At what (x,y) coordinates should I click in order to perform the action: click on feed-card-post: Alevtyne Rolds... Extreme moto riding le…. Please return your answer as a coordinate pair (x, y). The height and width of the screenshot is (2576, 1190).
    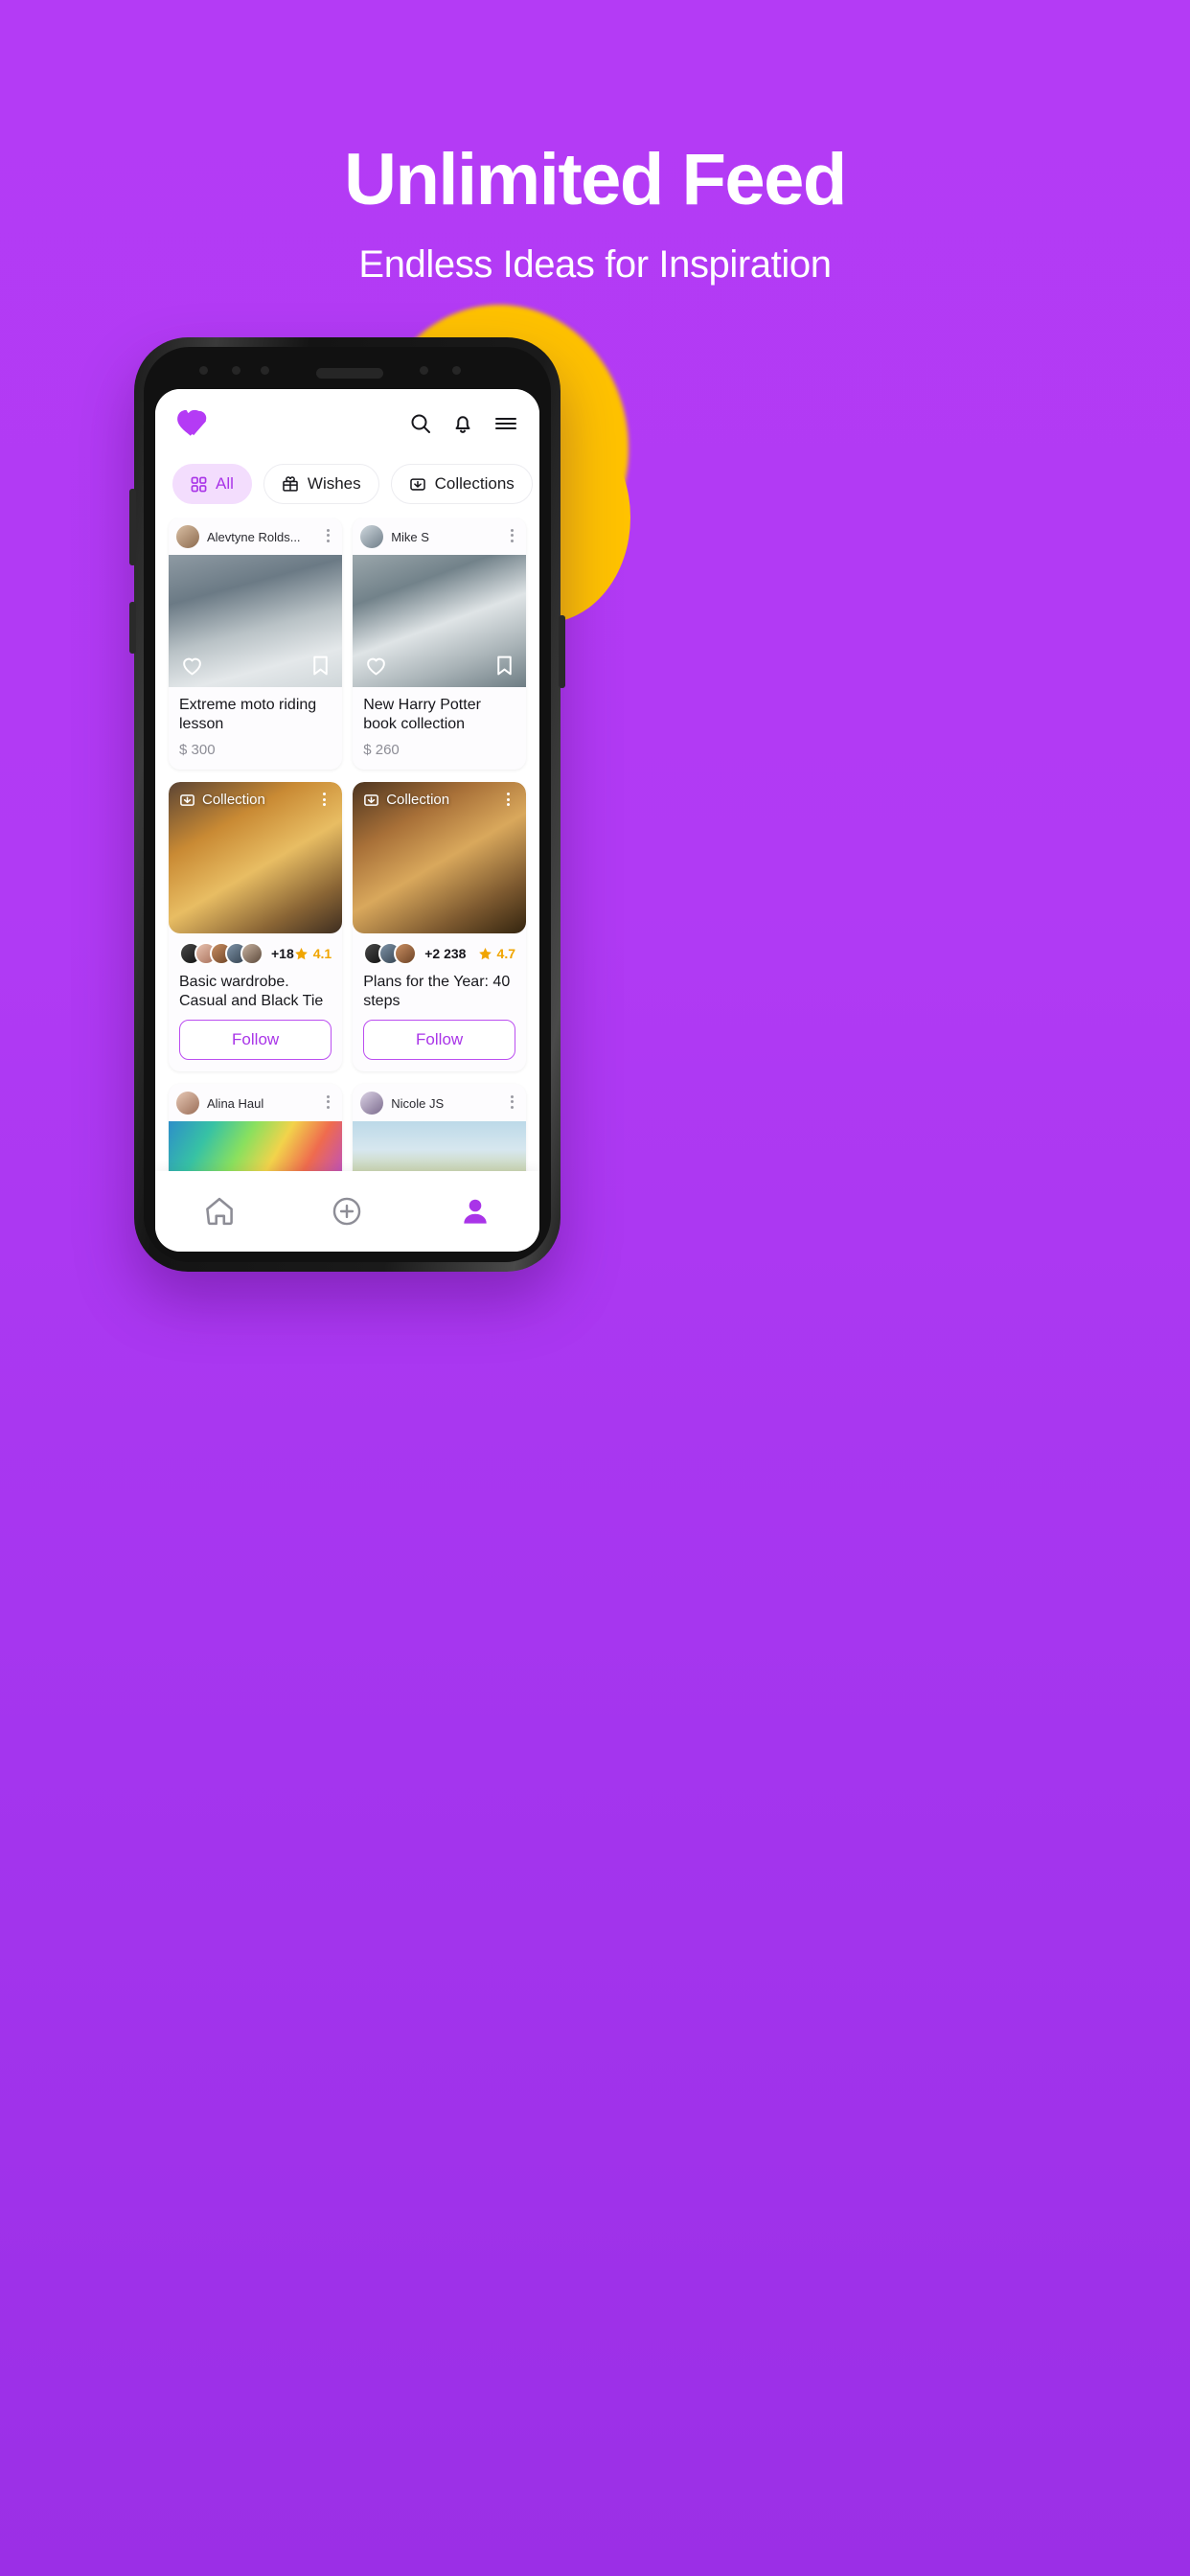
    Looking at the image, I should click on (256, 644).